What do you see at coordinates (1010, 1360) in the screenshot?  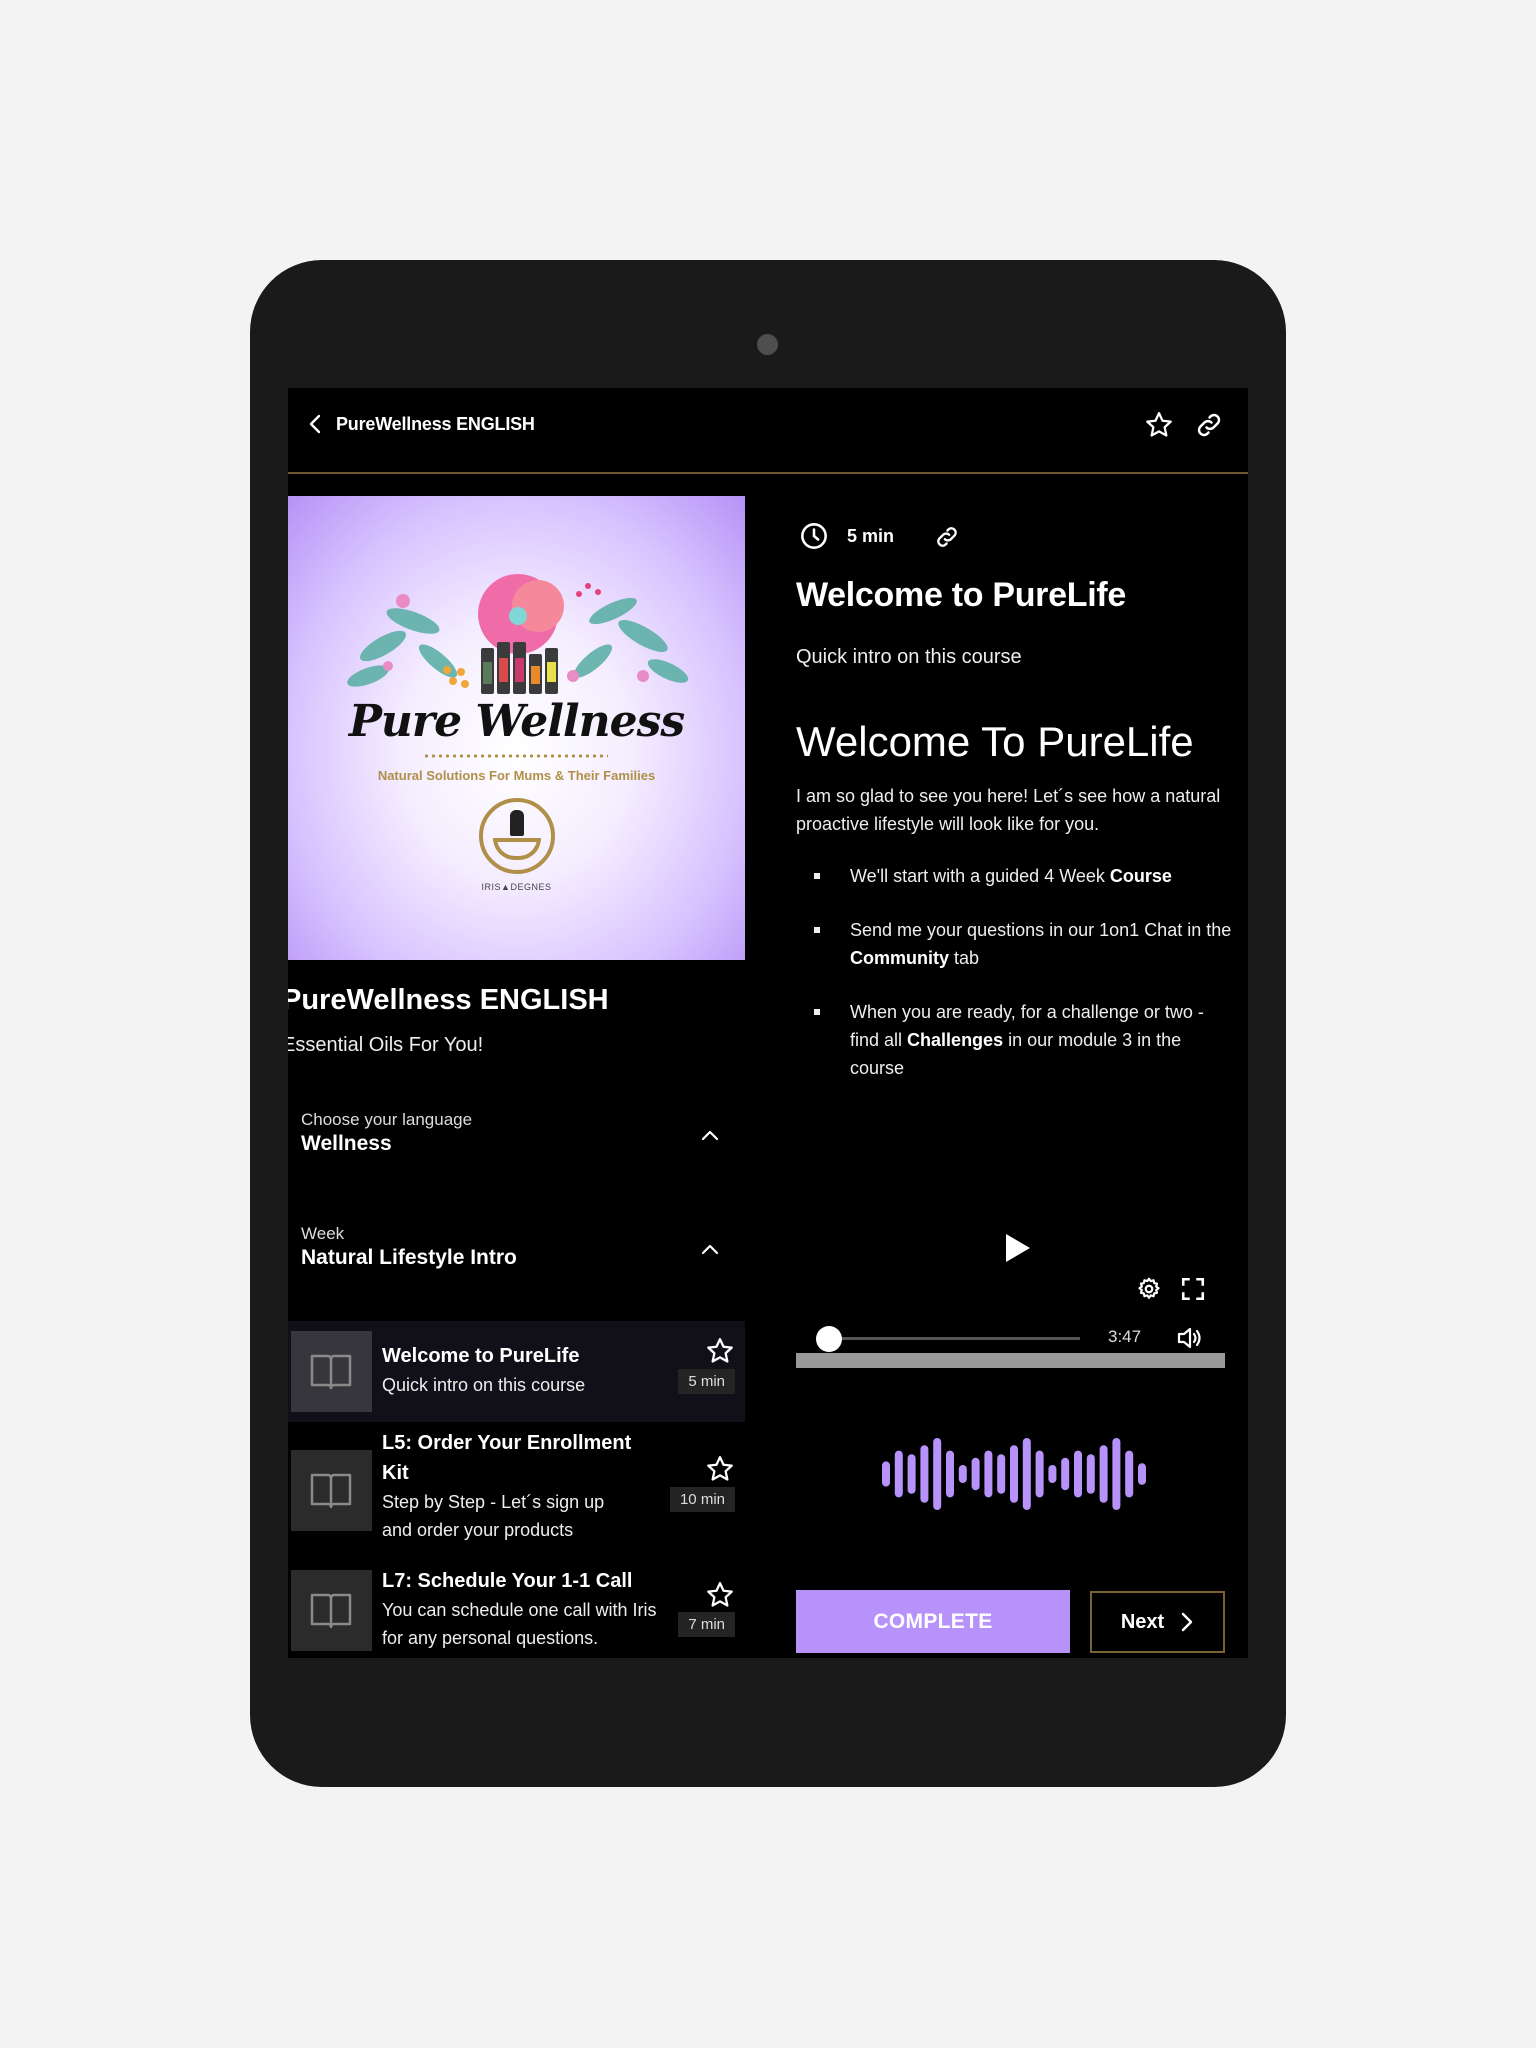 I see `lesson-progress-bar` at bounding box center [1010, 1360].